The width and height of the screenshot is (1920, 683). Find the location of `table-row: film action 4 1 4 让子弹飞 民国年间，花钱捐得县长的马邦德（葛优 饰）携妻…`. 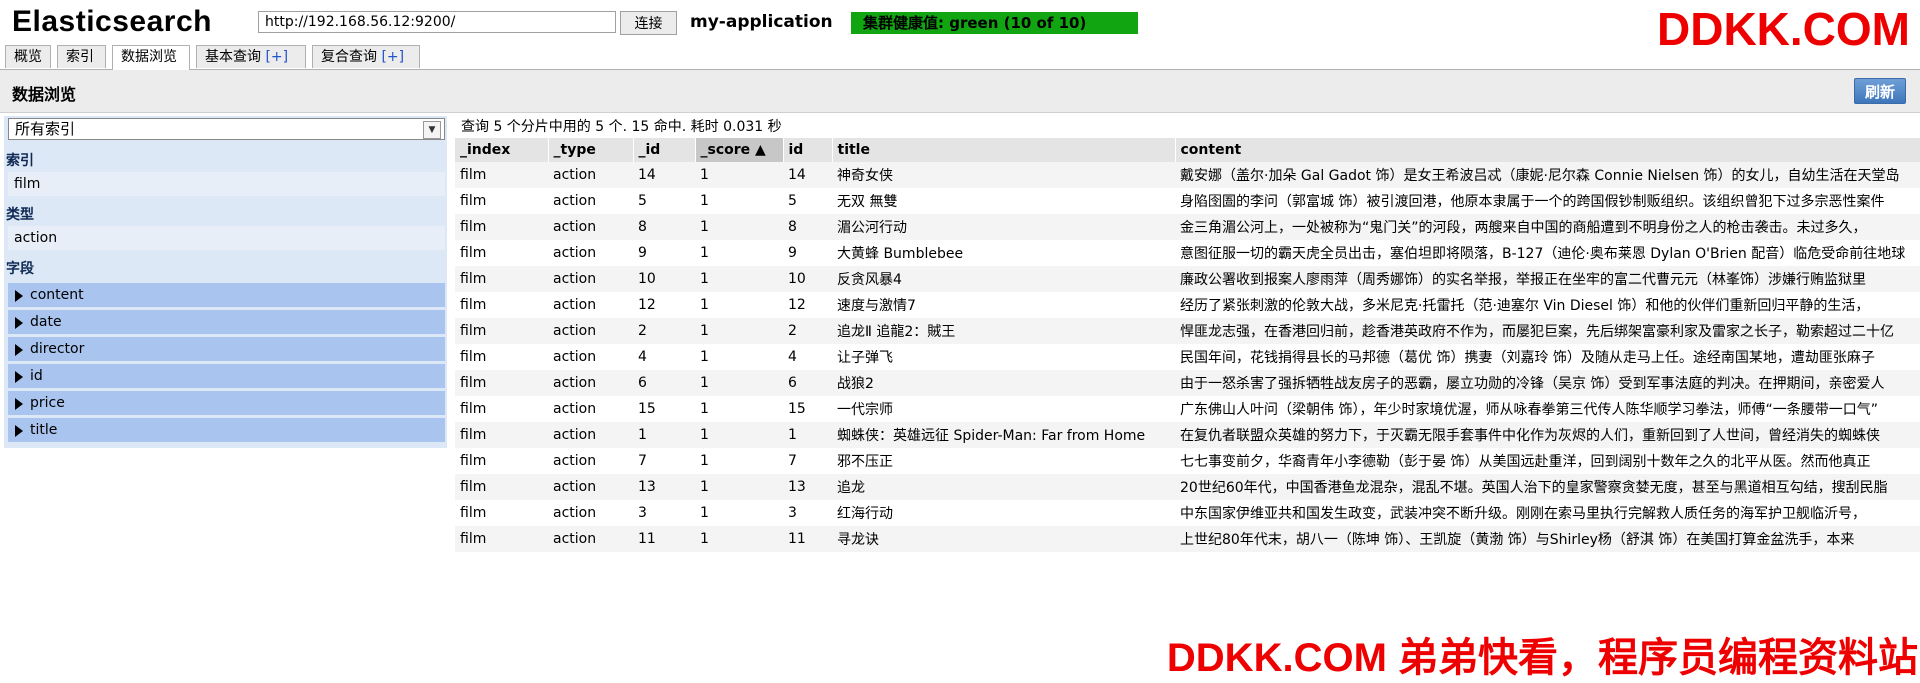

table-row: film action 4 1 4 让子弹飞 民国年间，花钱捐得县长的马邦德（葛优 饰）携妻… is located at coordinates (1187, 357).